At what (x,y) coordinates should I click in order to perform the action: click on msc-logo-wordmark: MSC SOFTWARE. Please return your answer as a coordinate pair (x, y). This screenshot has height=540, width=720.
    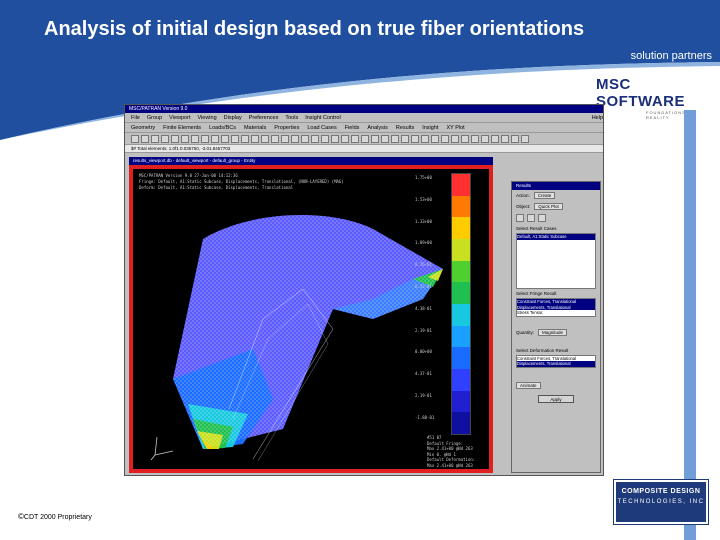
    Looking at the image, I should click on (640, 93).